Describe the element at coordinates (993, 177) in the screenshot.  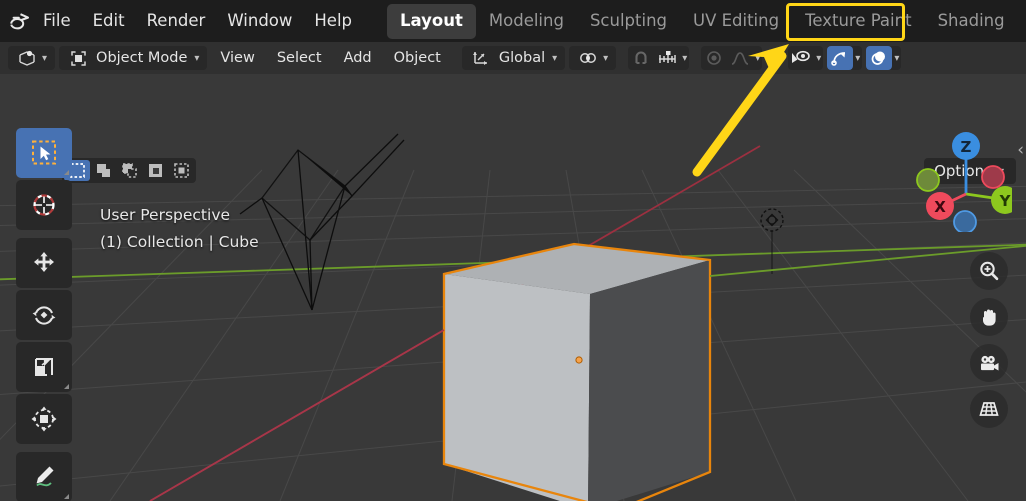
I see `gizmo-axis-neg-x` at that location.